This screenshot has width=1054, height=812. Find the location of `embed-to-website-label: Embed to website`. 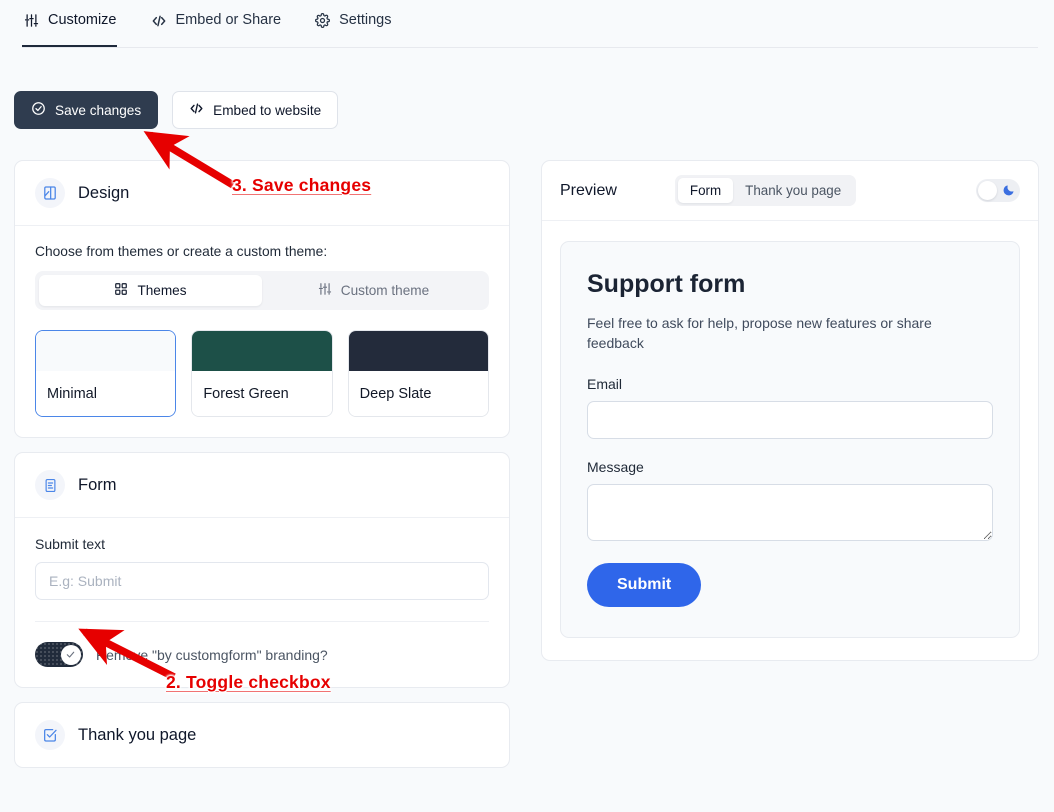

embed-to-website-label: Embed to website is located at coordinates (267, 110).